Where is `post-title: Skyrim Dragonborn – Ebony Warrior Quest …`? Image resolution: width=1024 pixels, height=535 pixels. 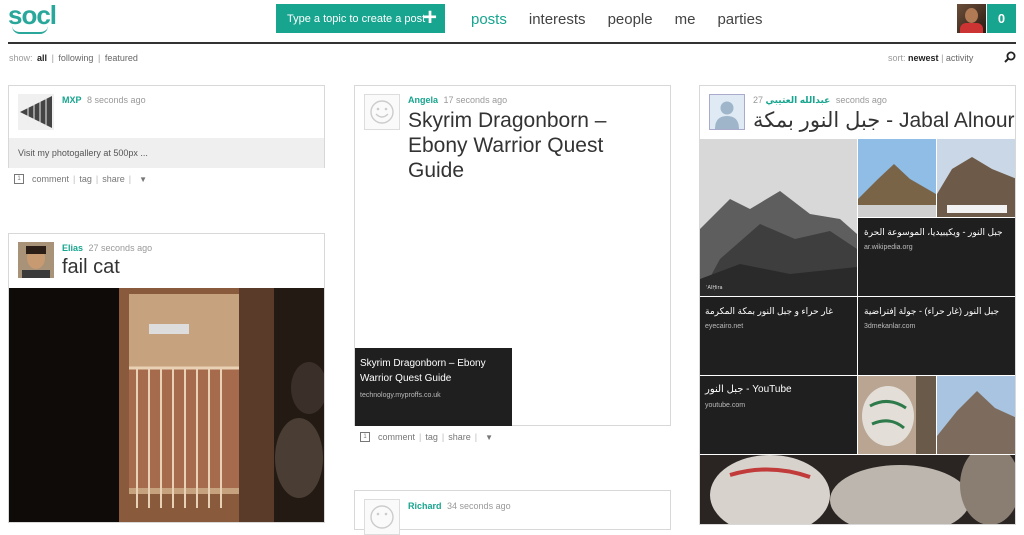
post-title: Skyrim Dragonborn – Ebony Warrior Quest … is located at coordinates (533, 145).